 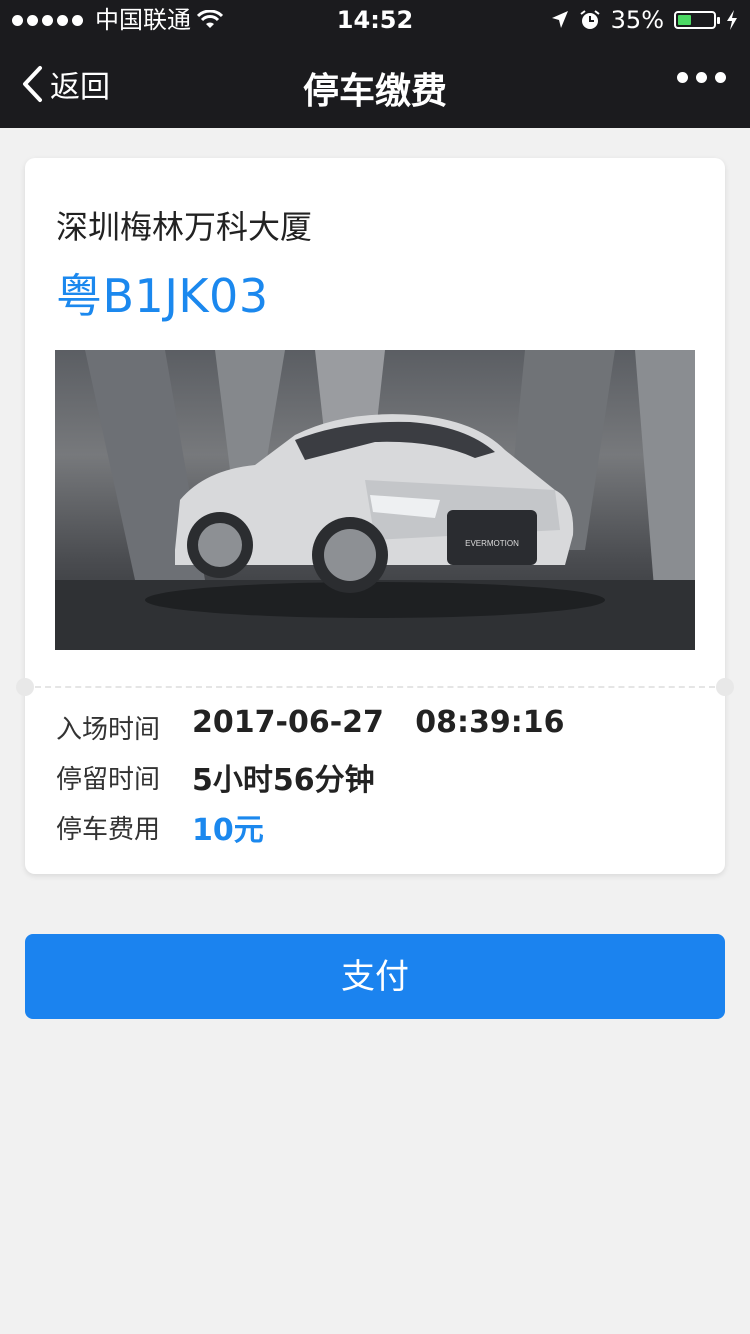 I want to click on charging-bolt-icon, so click(x=732, y=20).